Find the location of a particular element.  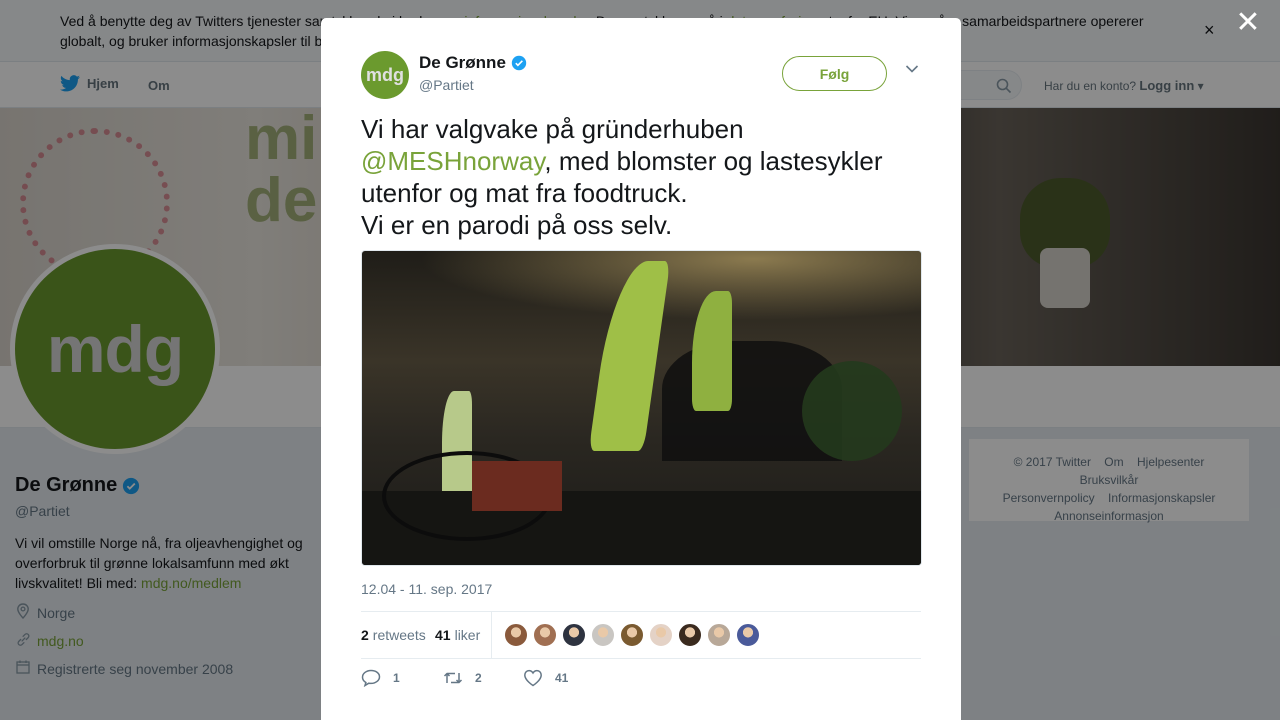

reply-icon is located at coordinates (371, 678).